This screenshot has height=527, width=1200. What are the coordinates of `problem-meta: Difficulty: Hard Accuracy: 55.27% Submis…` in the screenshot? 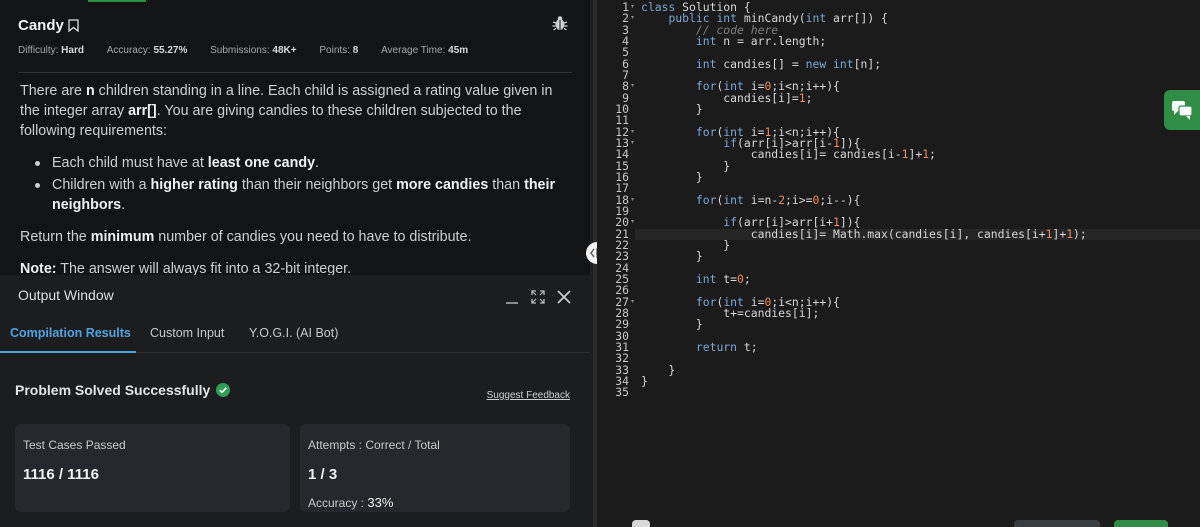 It's located at (253, 50).